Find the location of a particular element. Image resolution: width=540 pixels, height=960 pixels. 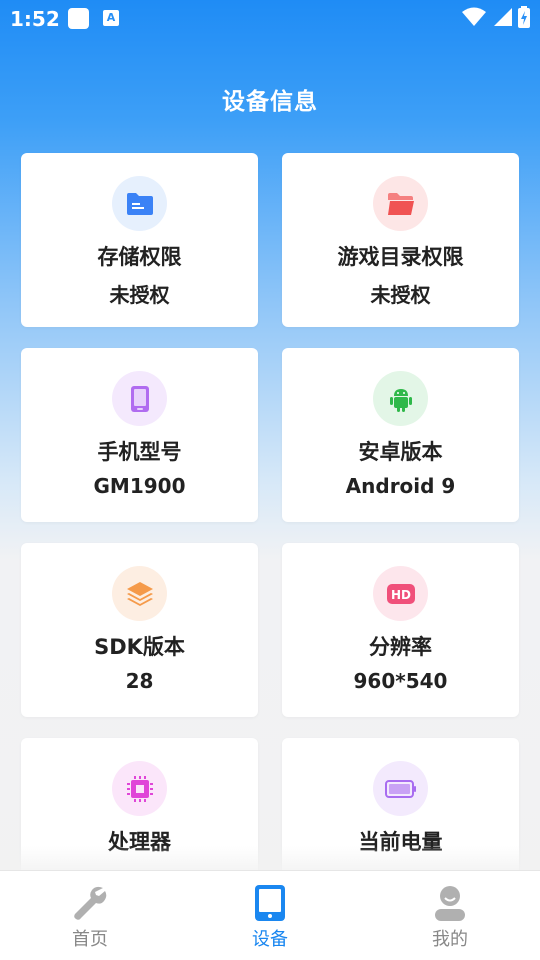

chip-icon is located at coordinates (139, 788).